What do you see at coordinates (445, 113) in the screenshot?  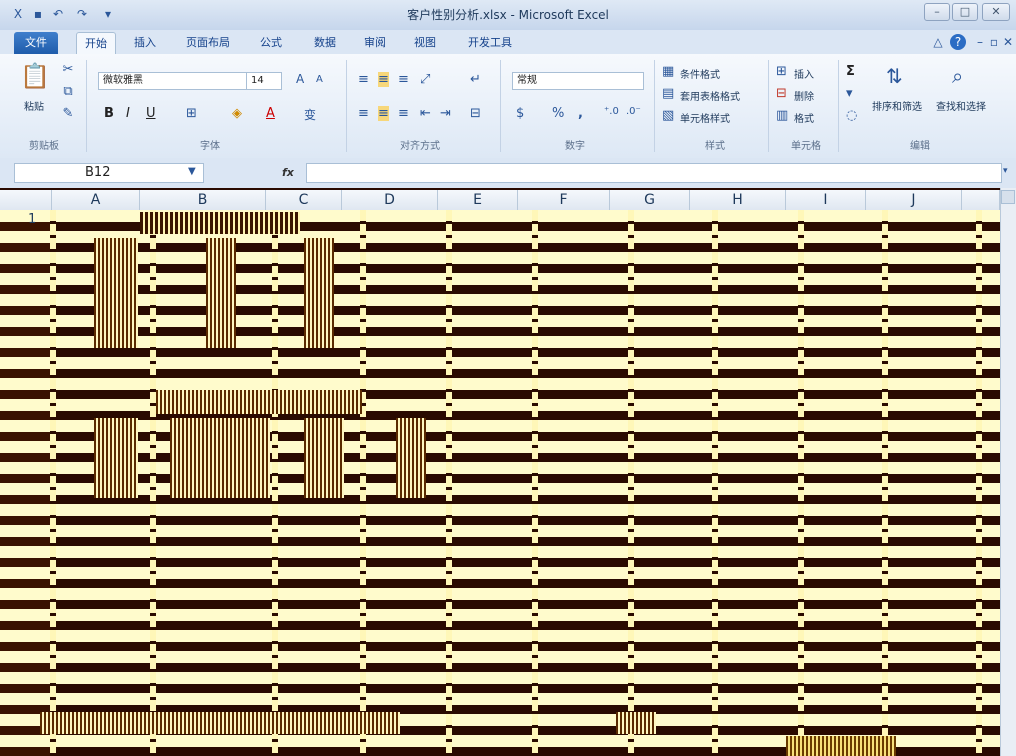 I see `increase-indent-icon: ⇥` at bounding box center [445, 113].